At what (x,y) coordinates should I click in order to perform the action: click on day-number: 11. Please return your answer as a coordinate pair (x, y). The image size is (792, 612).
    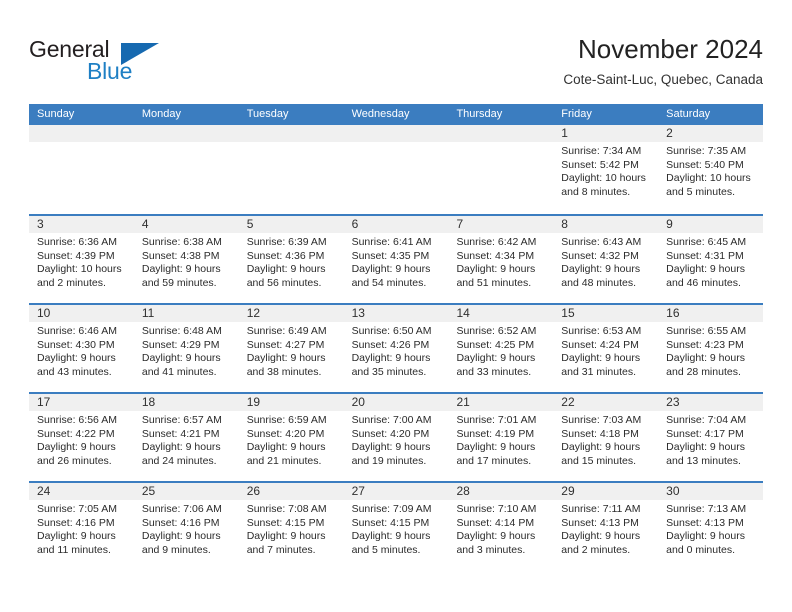
    Looking at the image, I should click on (186, 313).